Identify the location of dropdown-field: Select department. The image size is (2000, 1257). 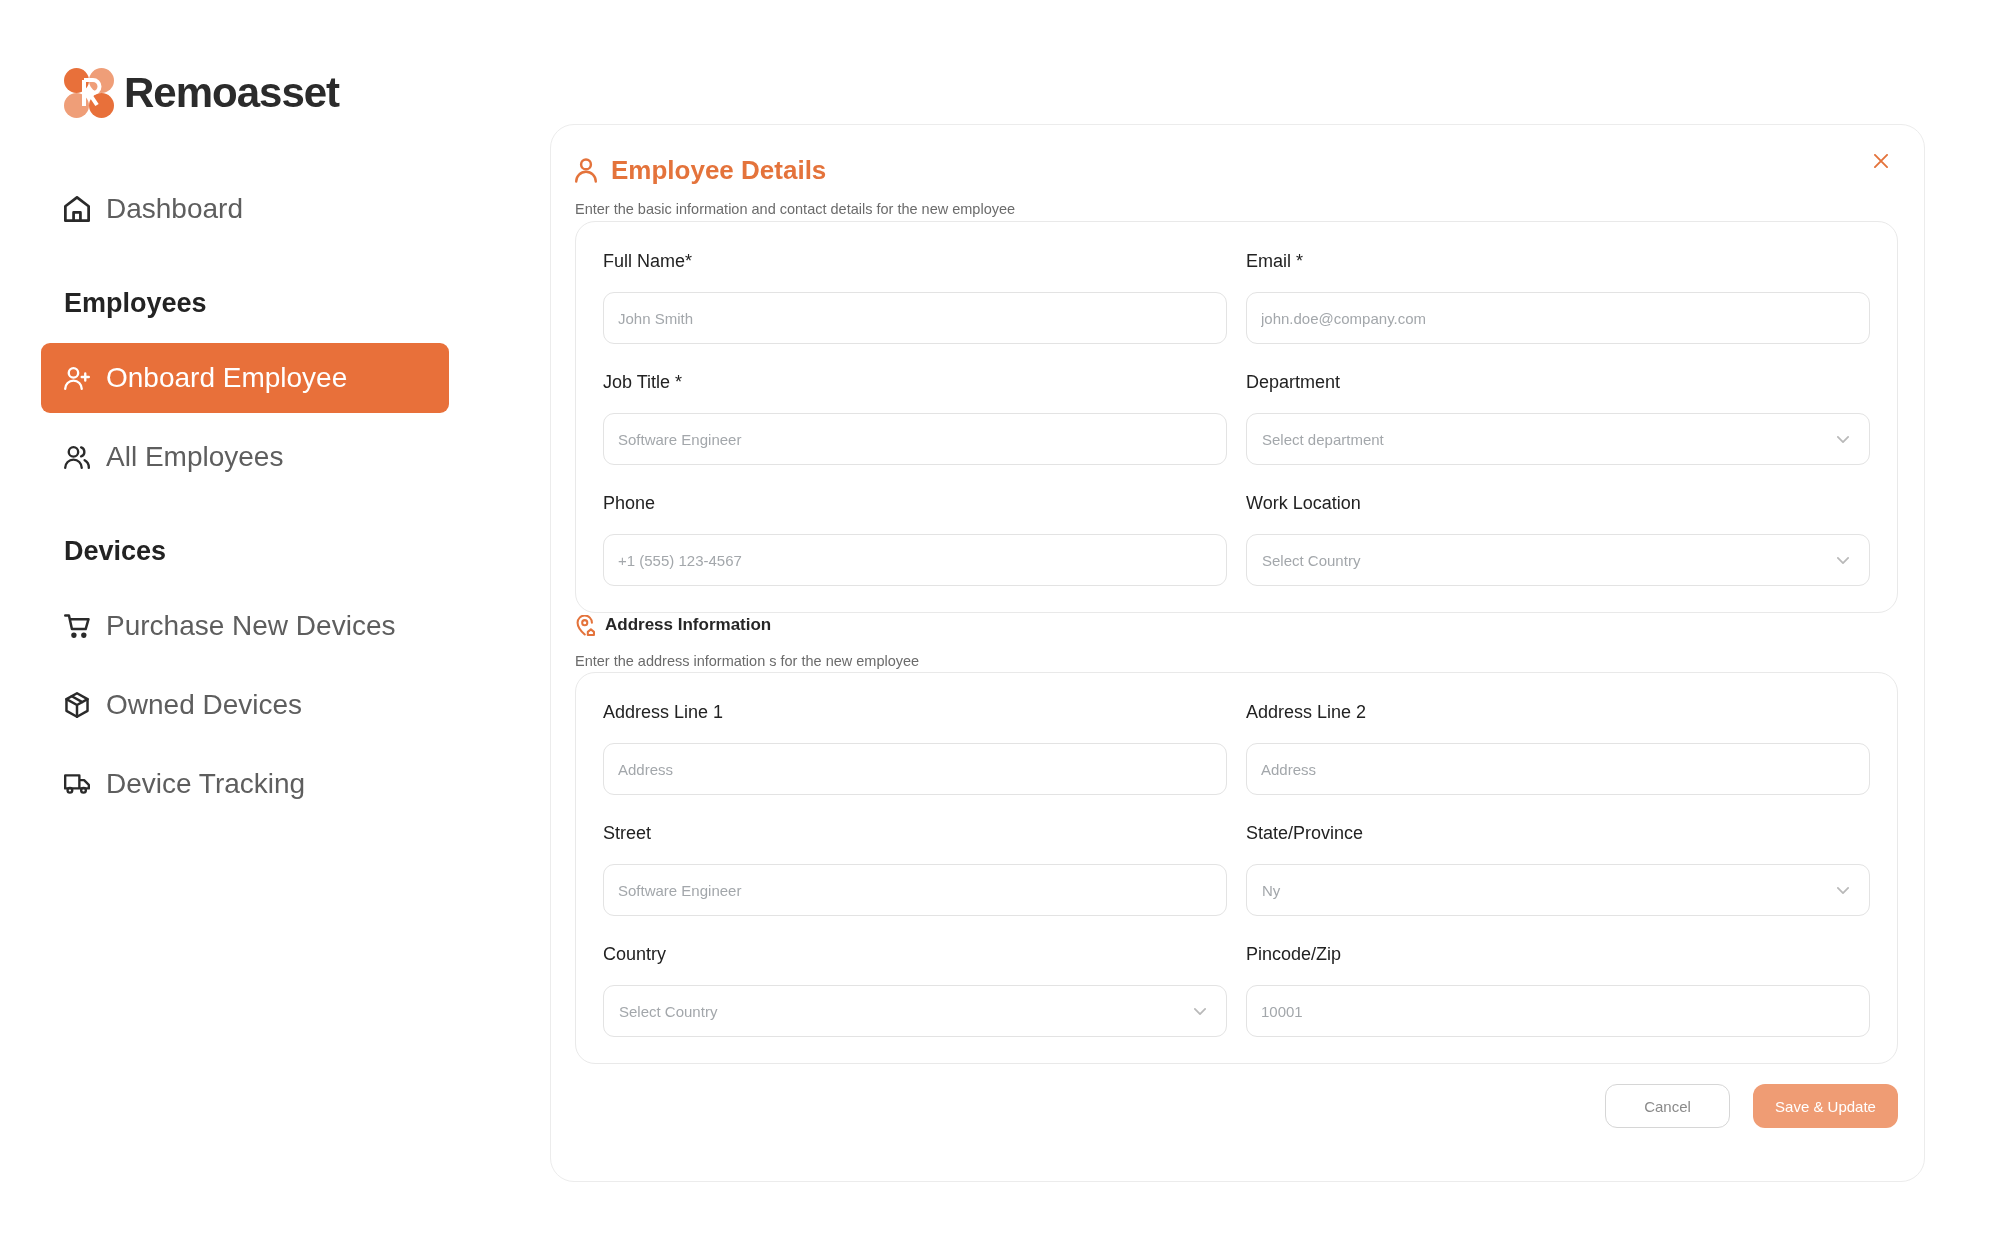
(1558, 439).